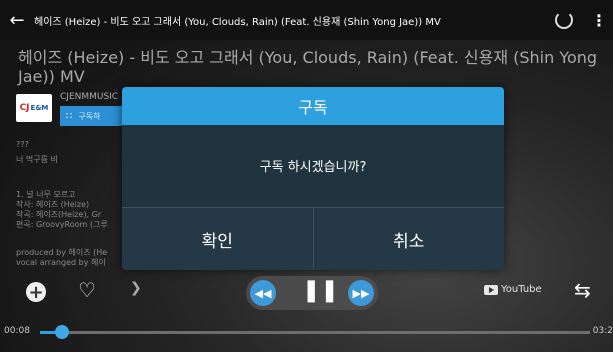  I want to click on description-line: 작곡: 헤이즈(Heize), Gr, so click(59, 214).